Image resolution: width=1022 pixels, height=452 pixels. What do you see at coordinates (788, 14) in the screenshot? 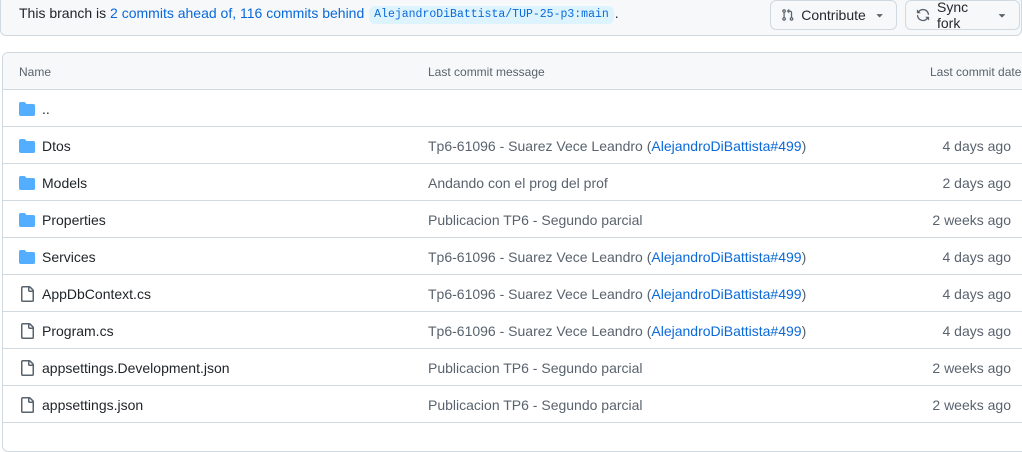
I see `pull-request-icon` at bounding box center [788, 14].